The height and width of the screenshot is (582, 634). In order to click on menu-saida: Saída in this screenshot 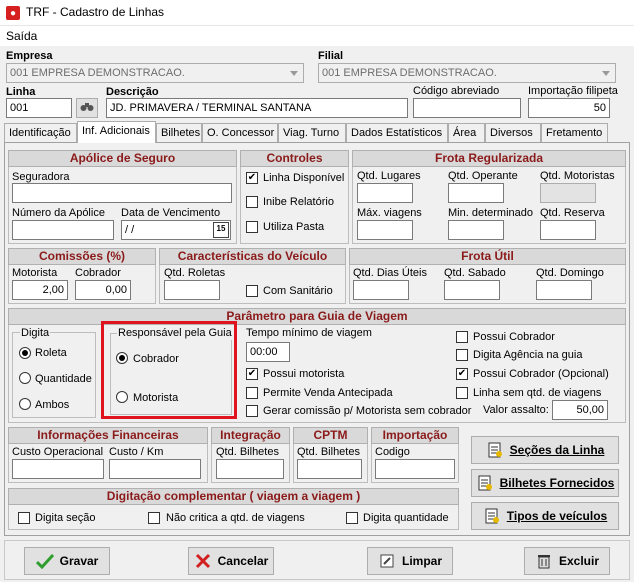, I will do `click(21, 36)`.